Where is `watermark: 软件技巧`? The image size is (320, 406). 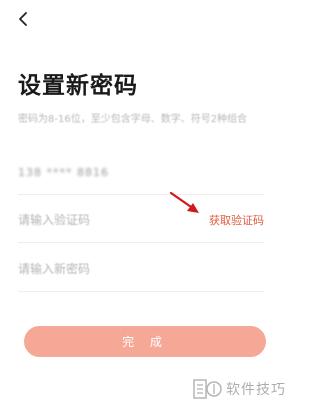
watermark: 软件技巧 is located at coordinates (239, 389).